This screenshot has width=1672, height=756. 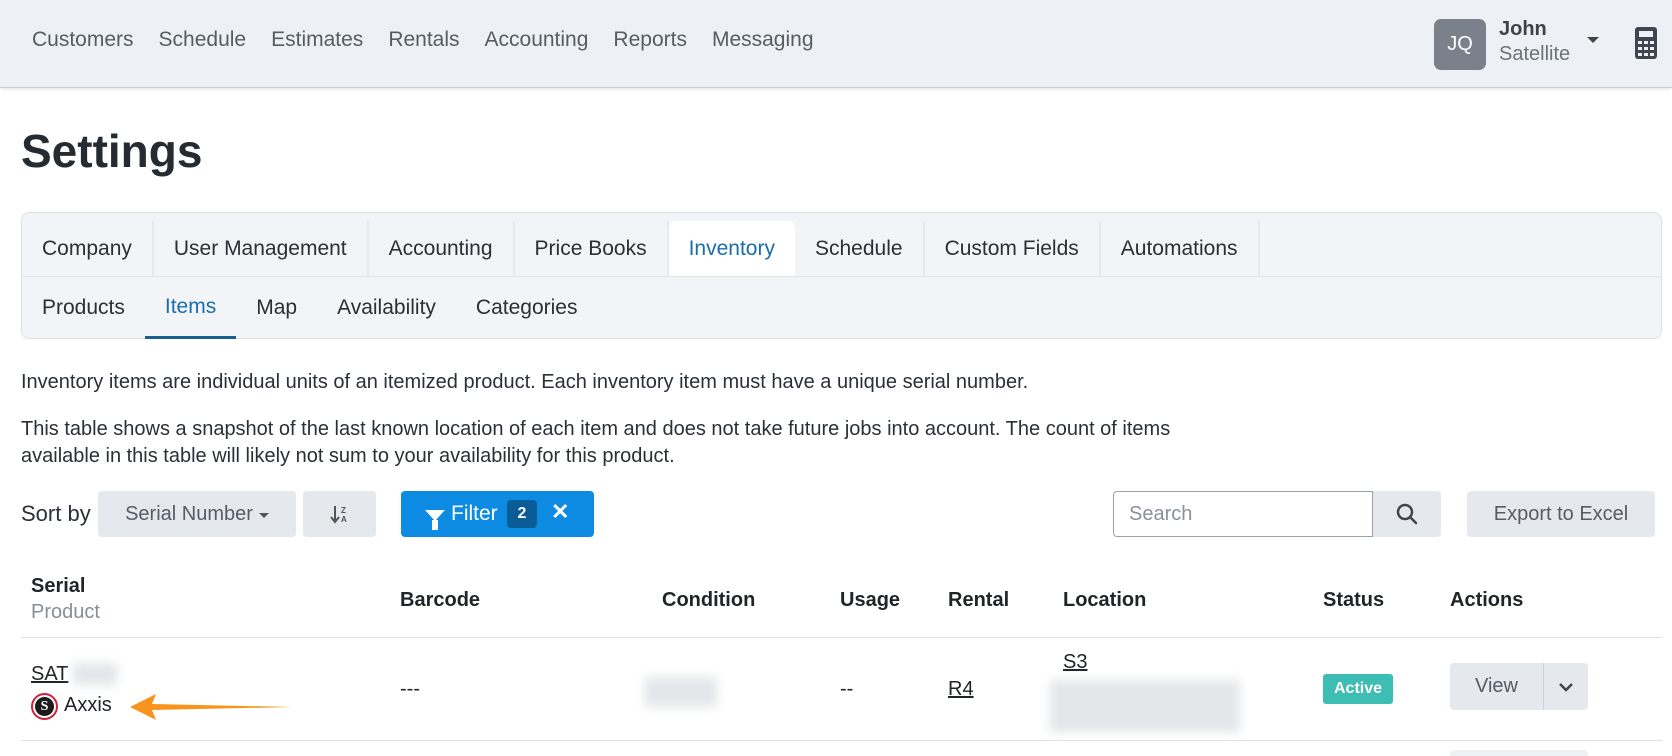 I want to click on search-button, so click(x=1407, y=514).